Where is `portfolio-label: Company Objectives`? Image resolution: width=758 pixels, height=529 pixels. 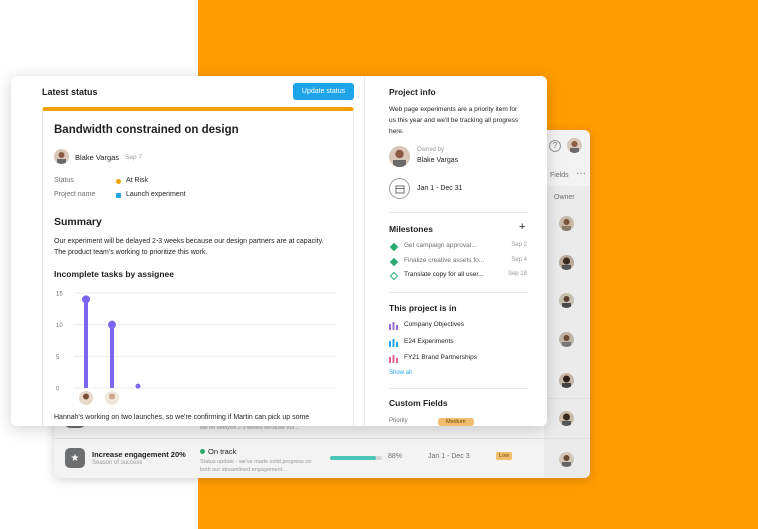 portfolio-label: Company Objectives is located at coordinates (434, 324).